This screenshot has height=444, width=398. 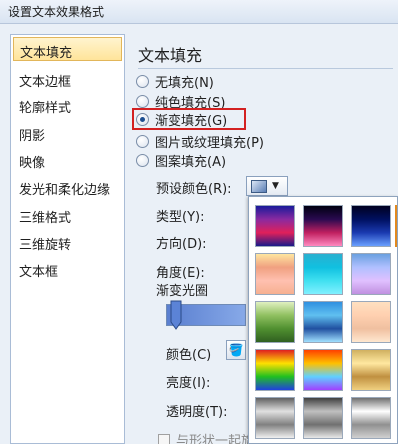 What do you see at coordinates (142, 119) in the screenshot?
I see `radio-button-checked-icon` at bounding box center [142, 119].